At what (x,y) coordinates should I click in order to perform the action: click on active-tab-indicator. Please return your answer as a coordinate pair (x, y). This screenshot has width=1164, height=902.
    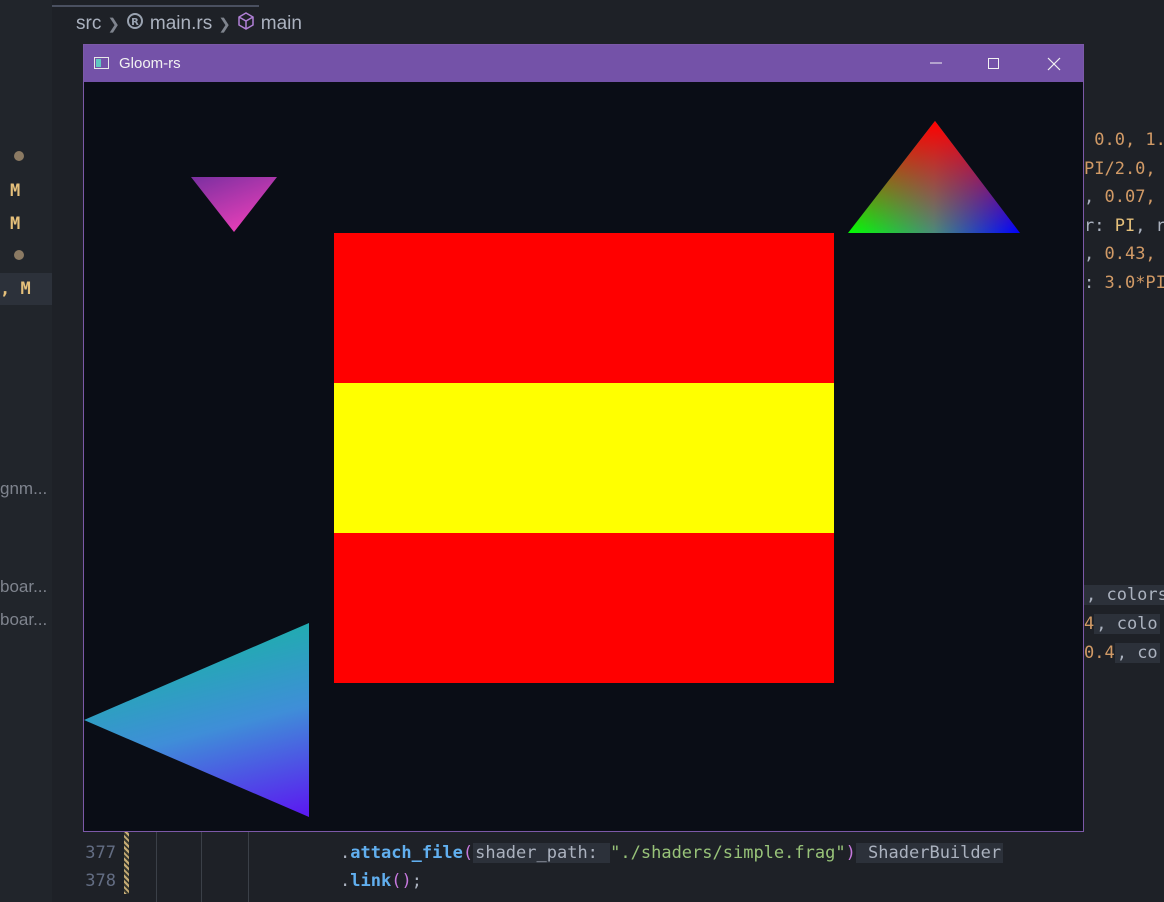
    Looking at the image, I should click on (155, 6).